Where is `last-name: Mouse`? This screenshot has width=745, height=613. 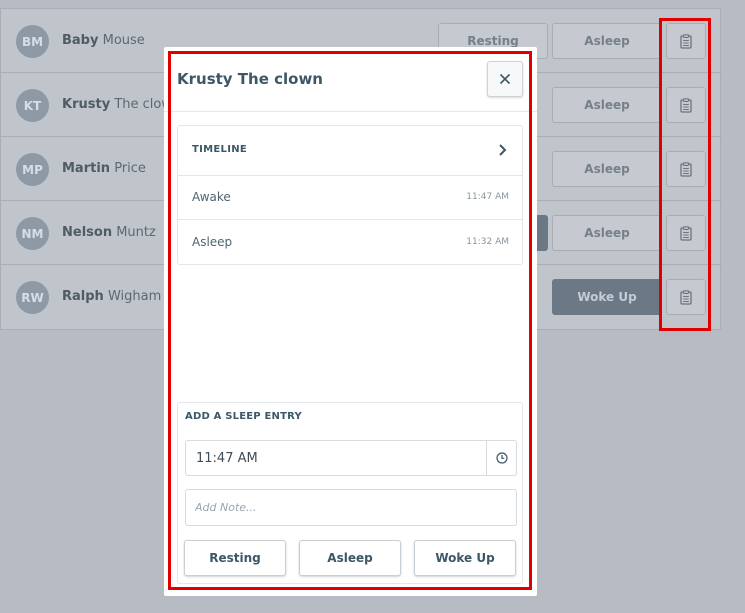 last-name: Mouse is located at coordinates (123, 40).